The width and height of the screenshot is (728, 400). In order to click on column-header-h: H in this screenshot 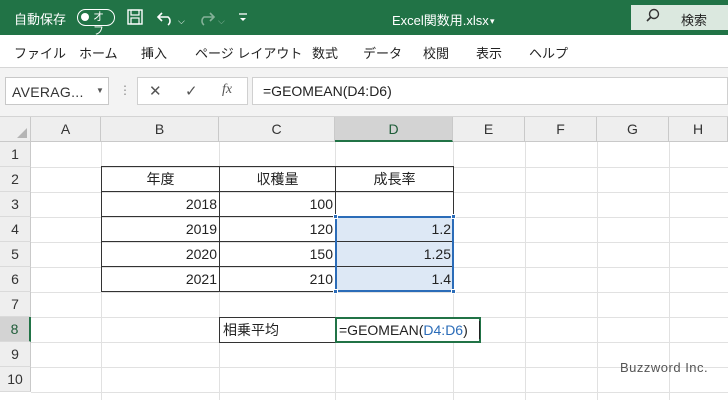, I will do `click(698, 129)`.